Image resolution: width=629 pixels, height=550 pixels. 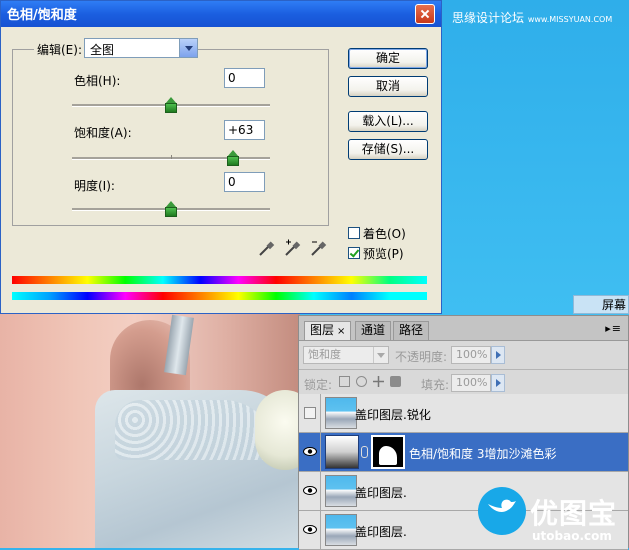 What do you see at coordinates (354, 253) in the screenshot?
I see `preview-checkbox` at bounding box center [354, 253].